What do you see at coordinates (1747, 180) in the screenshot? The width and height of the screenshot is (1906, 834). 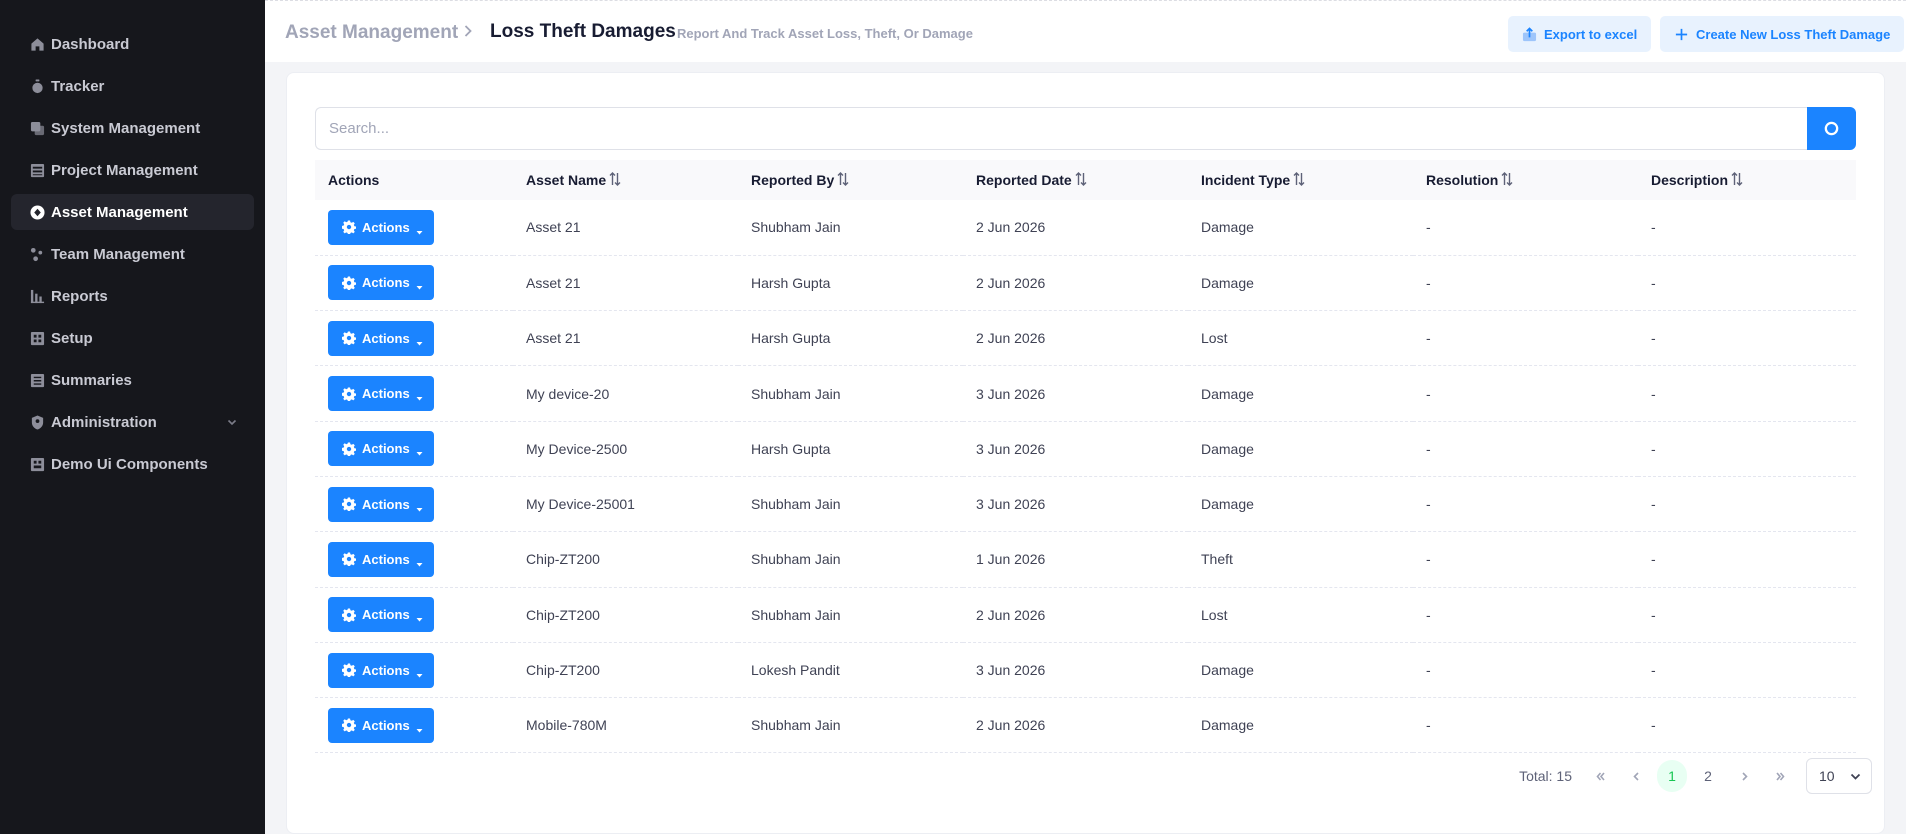 I see `column-header-description: Description` at bounding box center [1747, 180].